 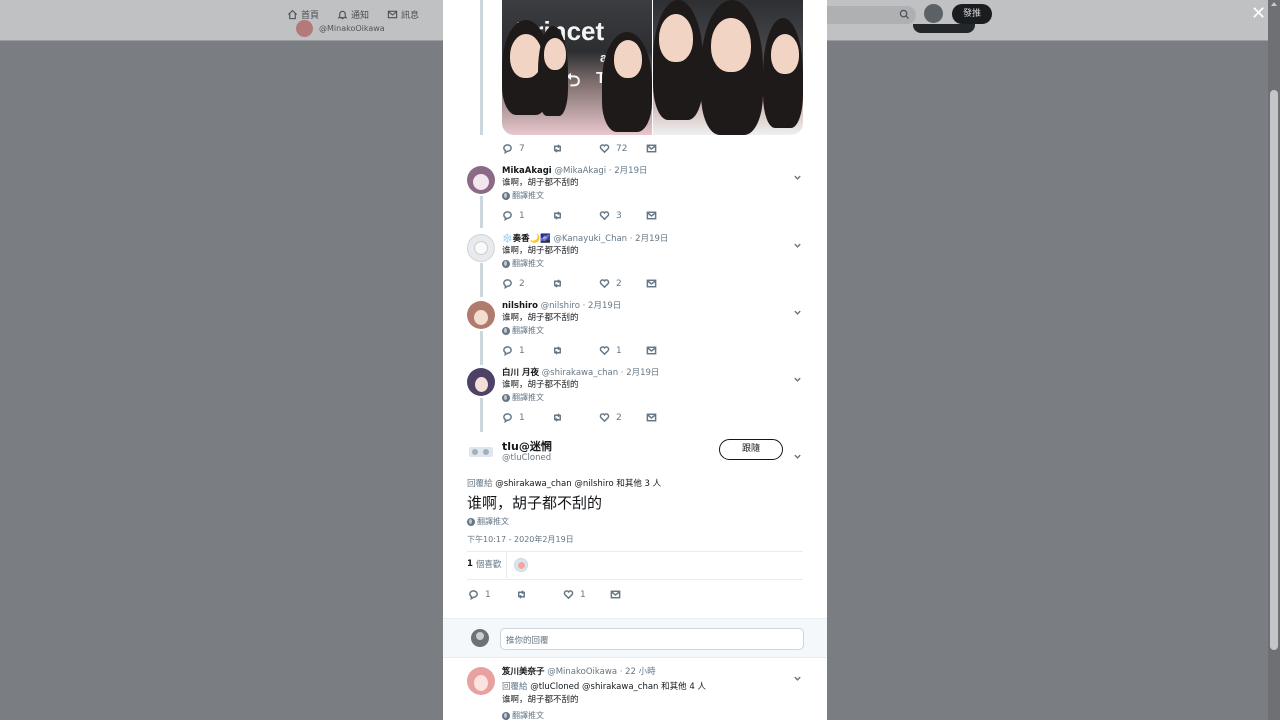 I want to click on reply-author-name: MikaAkagi, so click(x=527, y=171).